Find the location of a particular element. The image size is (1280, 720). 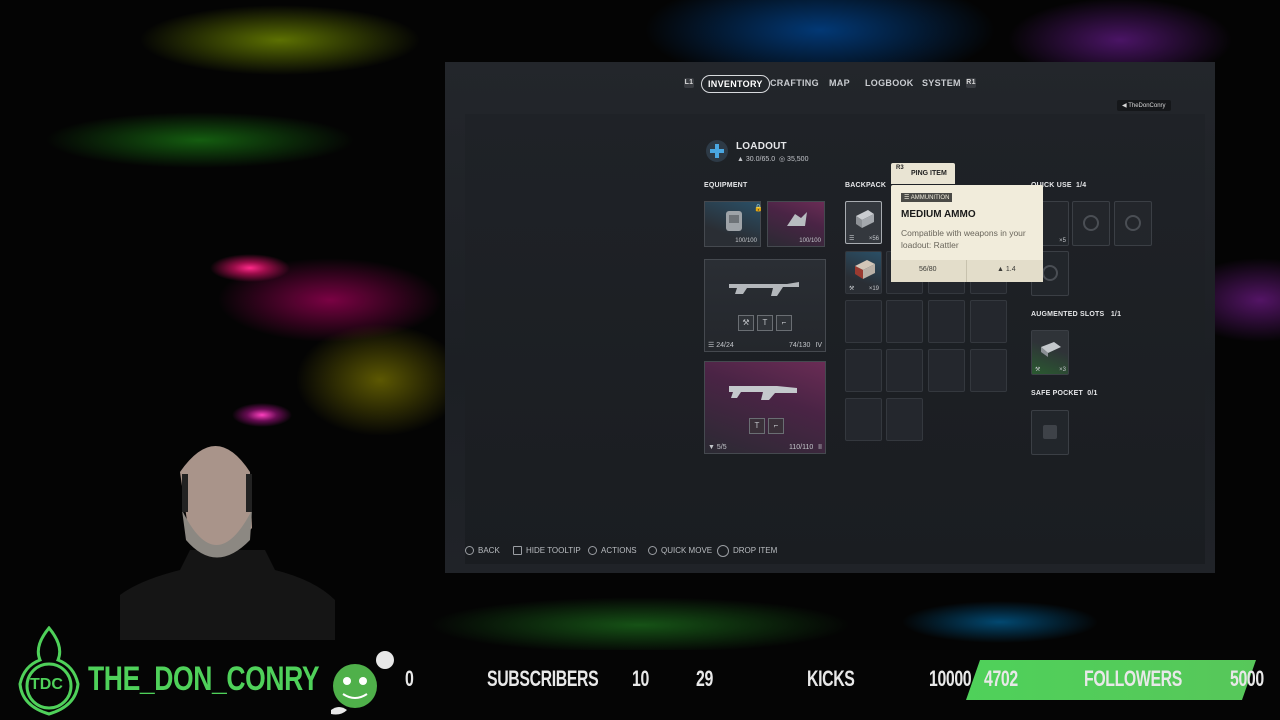

weapon1-reserve: 74/130 is located at coordinates (800, 345).